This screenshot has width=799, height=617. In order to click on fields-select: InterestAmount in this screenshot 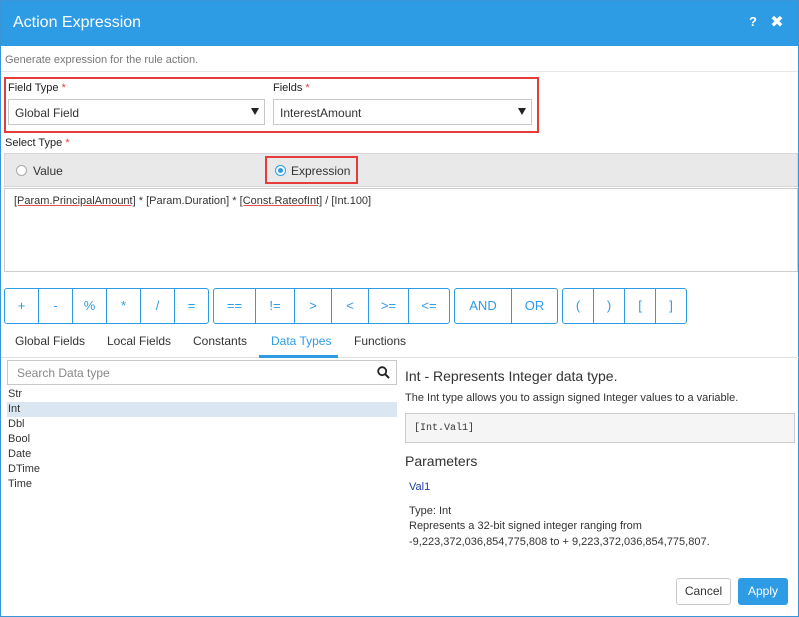, I will do `click(402, 112)`.